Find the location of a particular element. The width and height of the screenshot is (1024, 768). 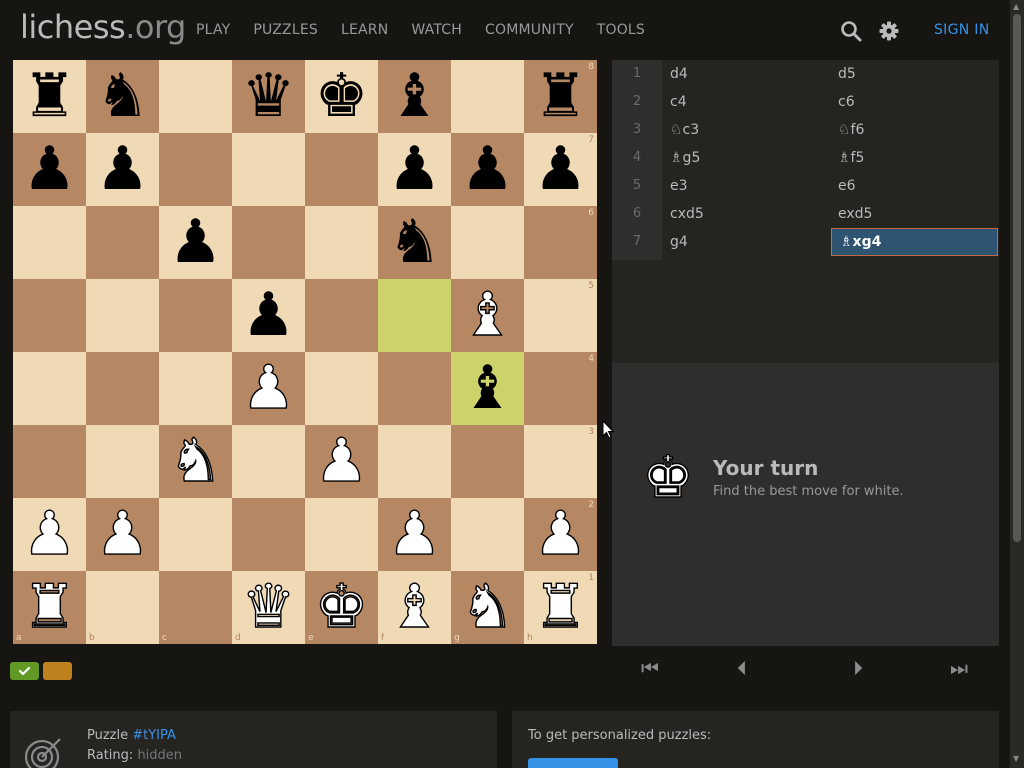

square-c2 is located at coordinates (195, 534).